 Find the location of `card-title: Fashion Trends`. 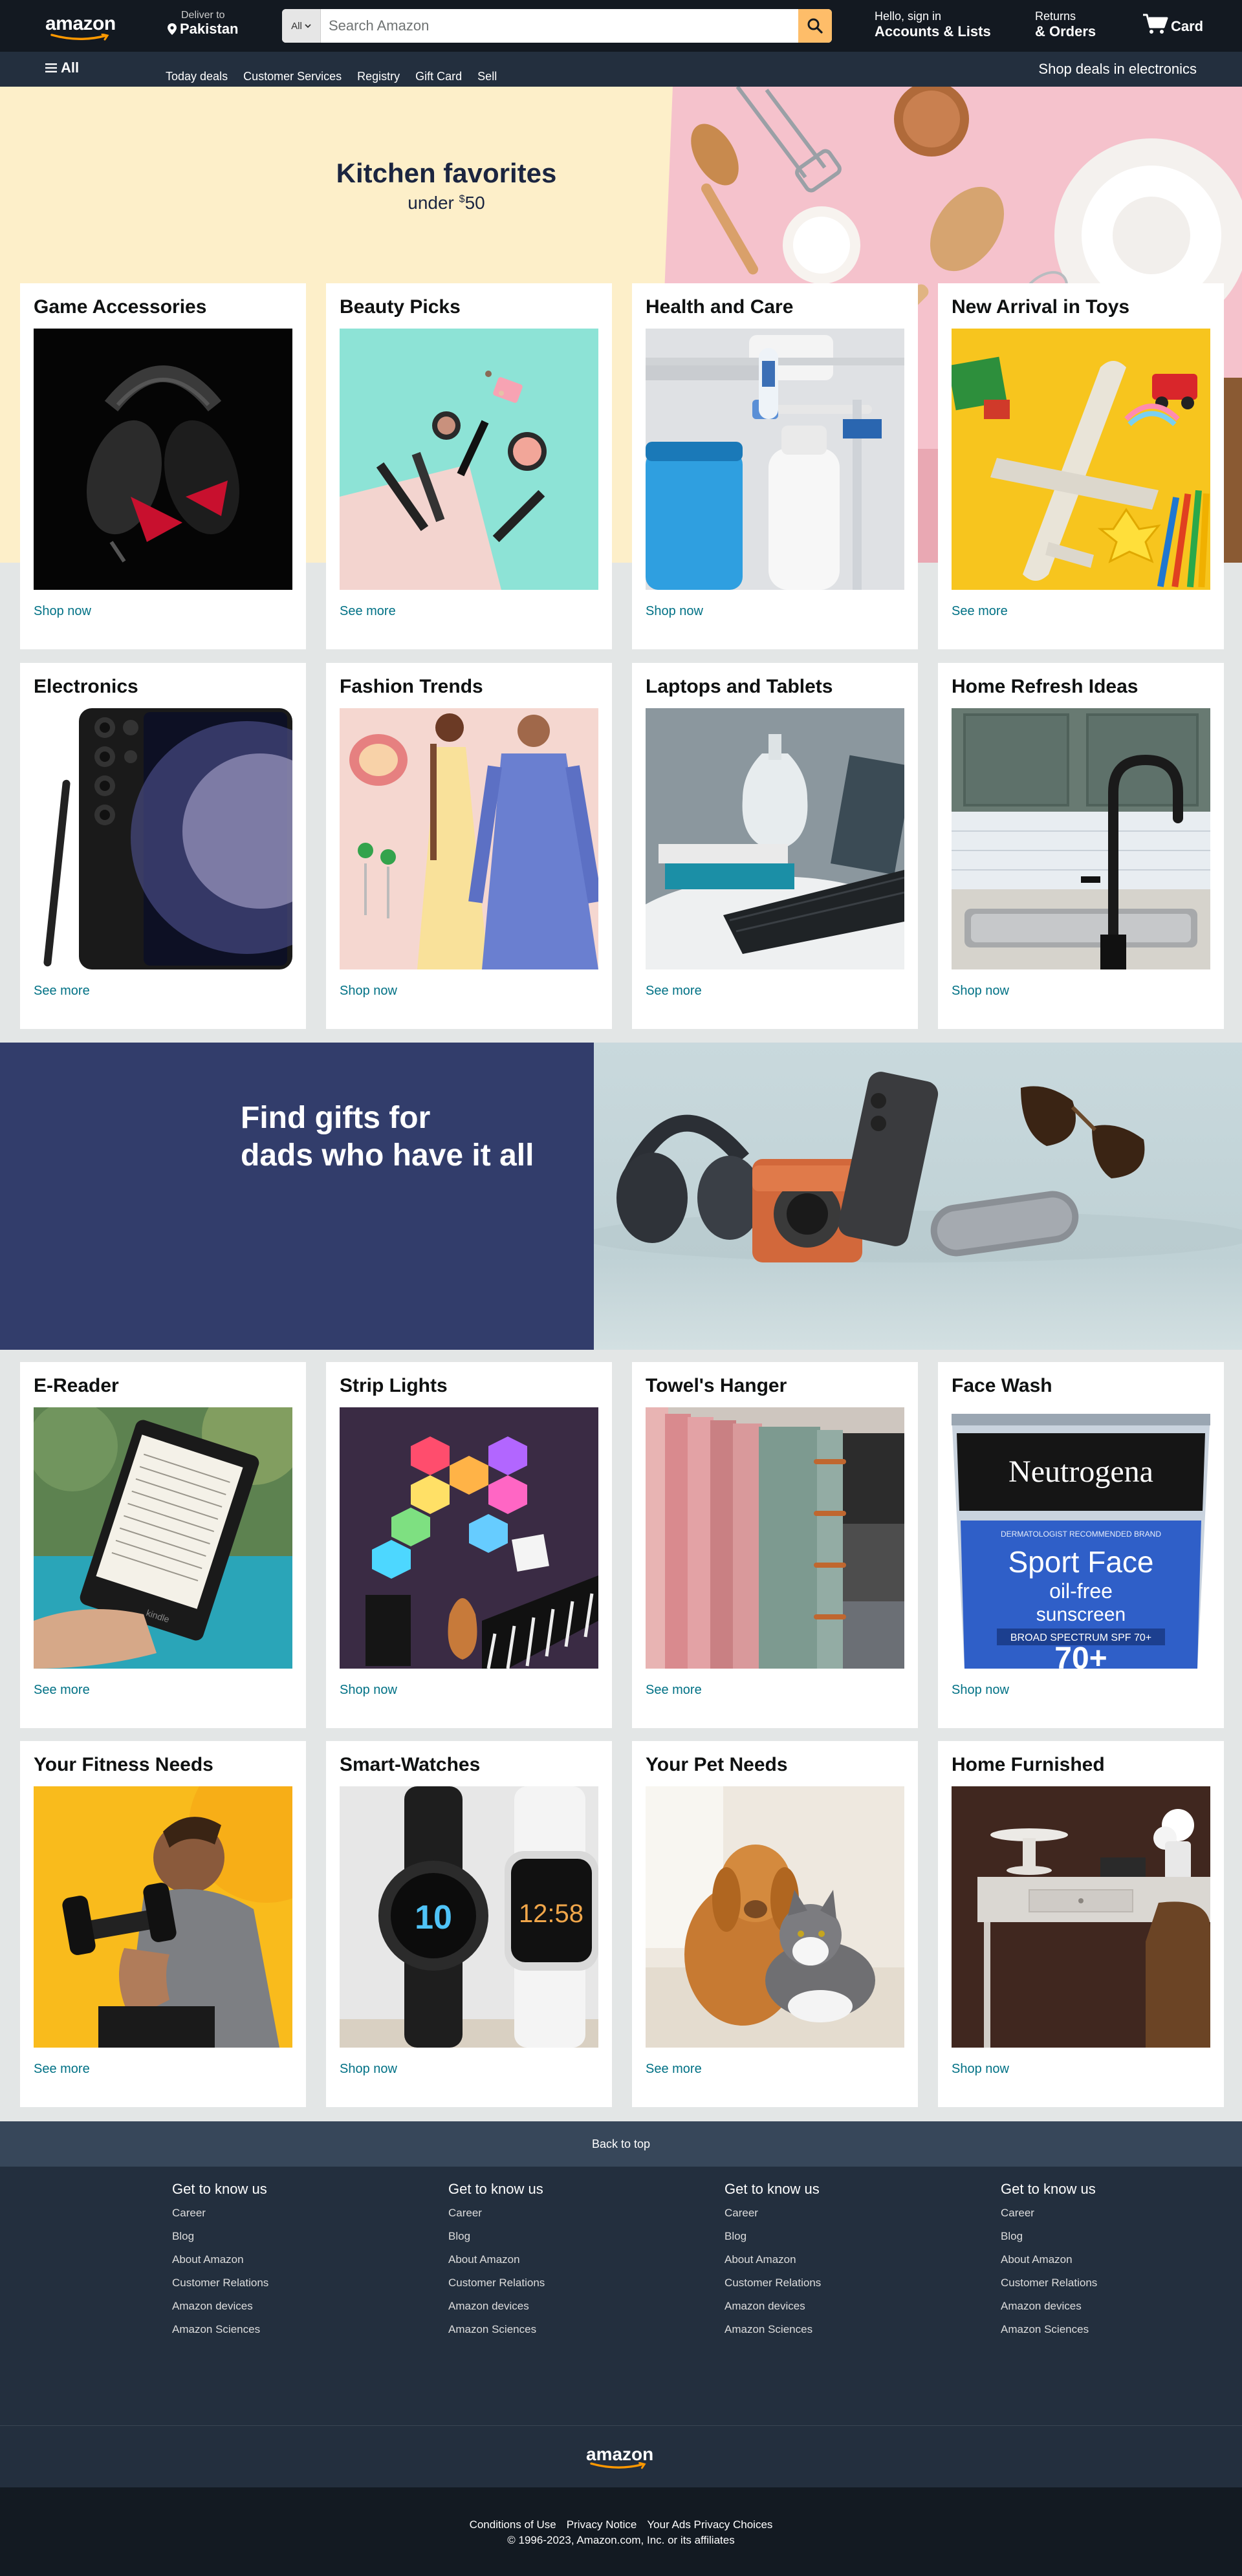

card-title: Fashion Trends is located at coordinates (411, 686).